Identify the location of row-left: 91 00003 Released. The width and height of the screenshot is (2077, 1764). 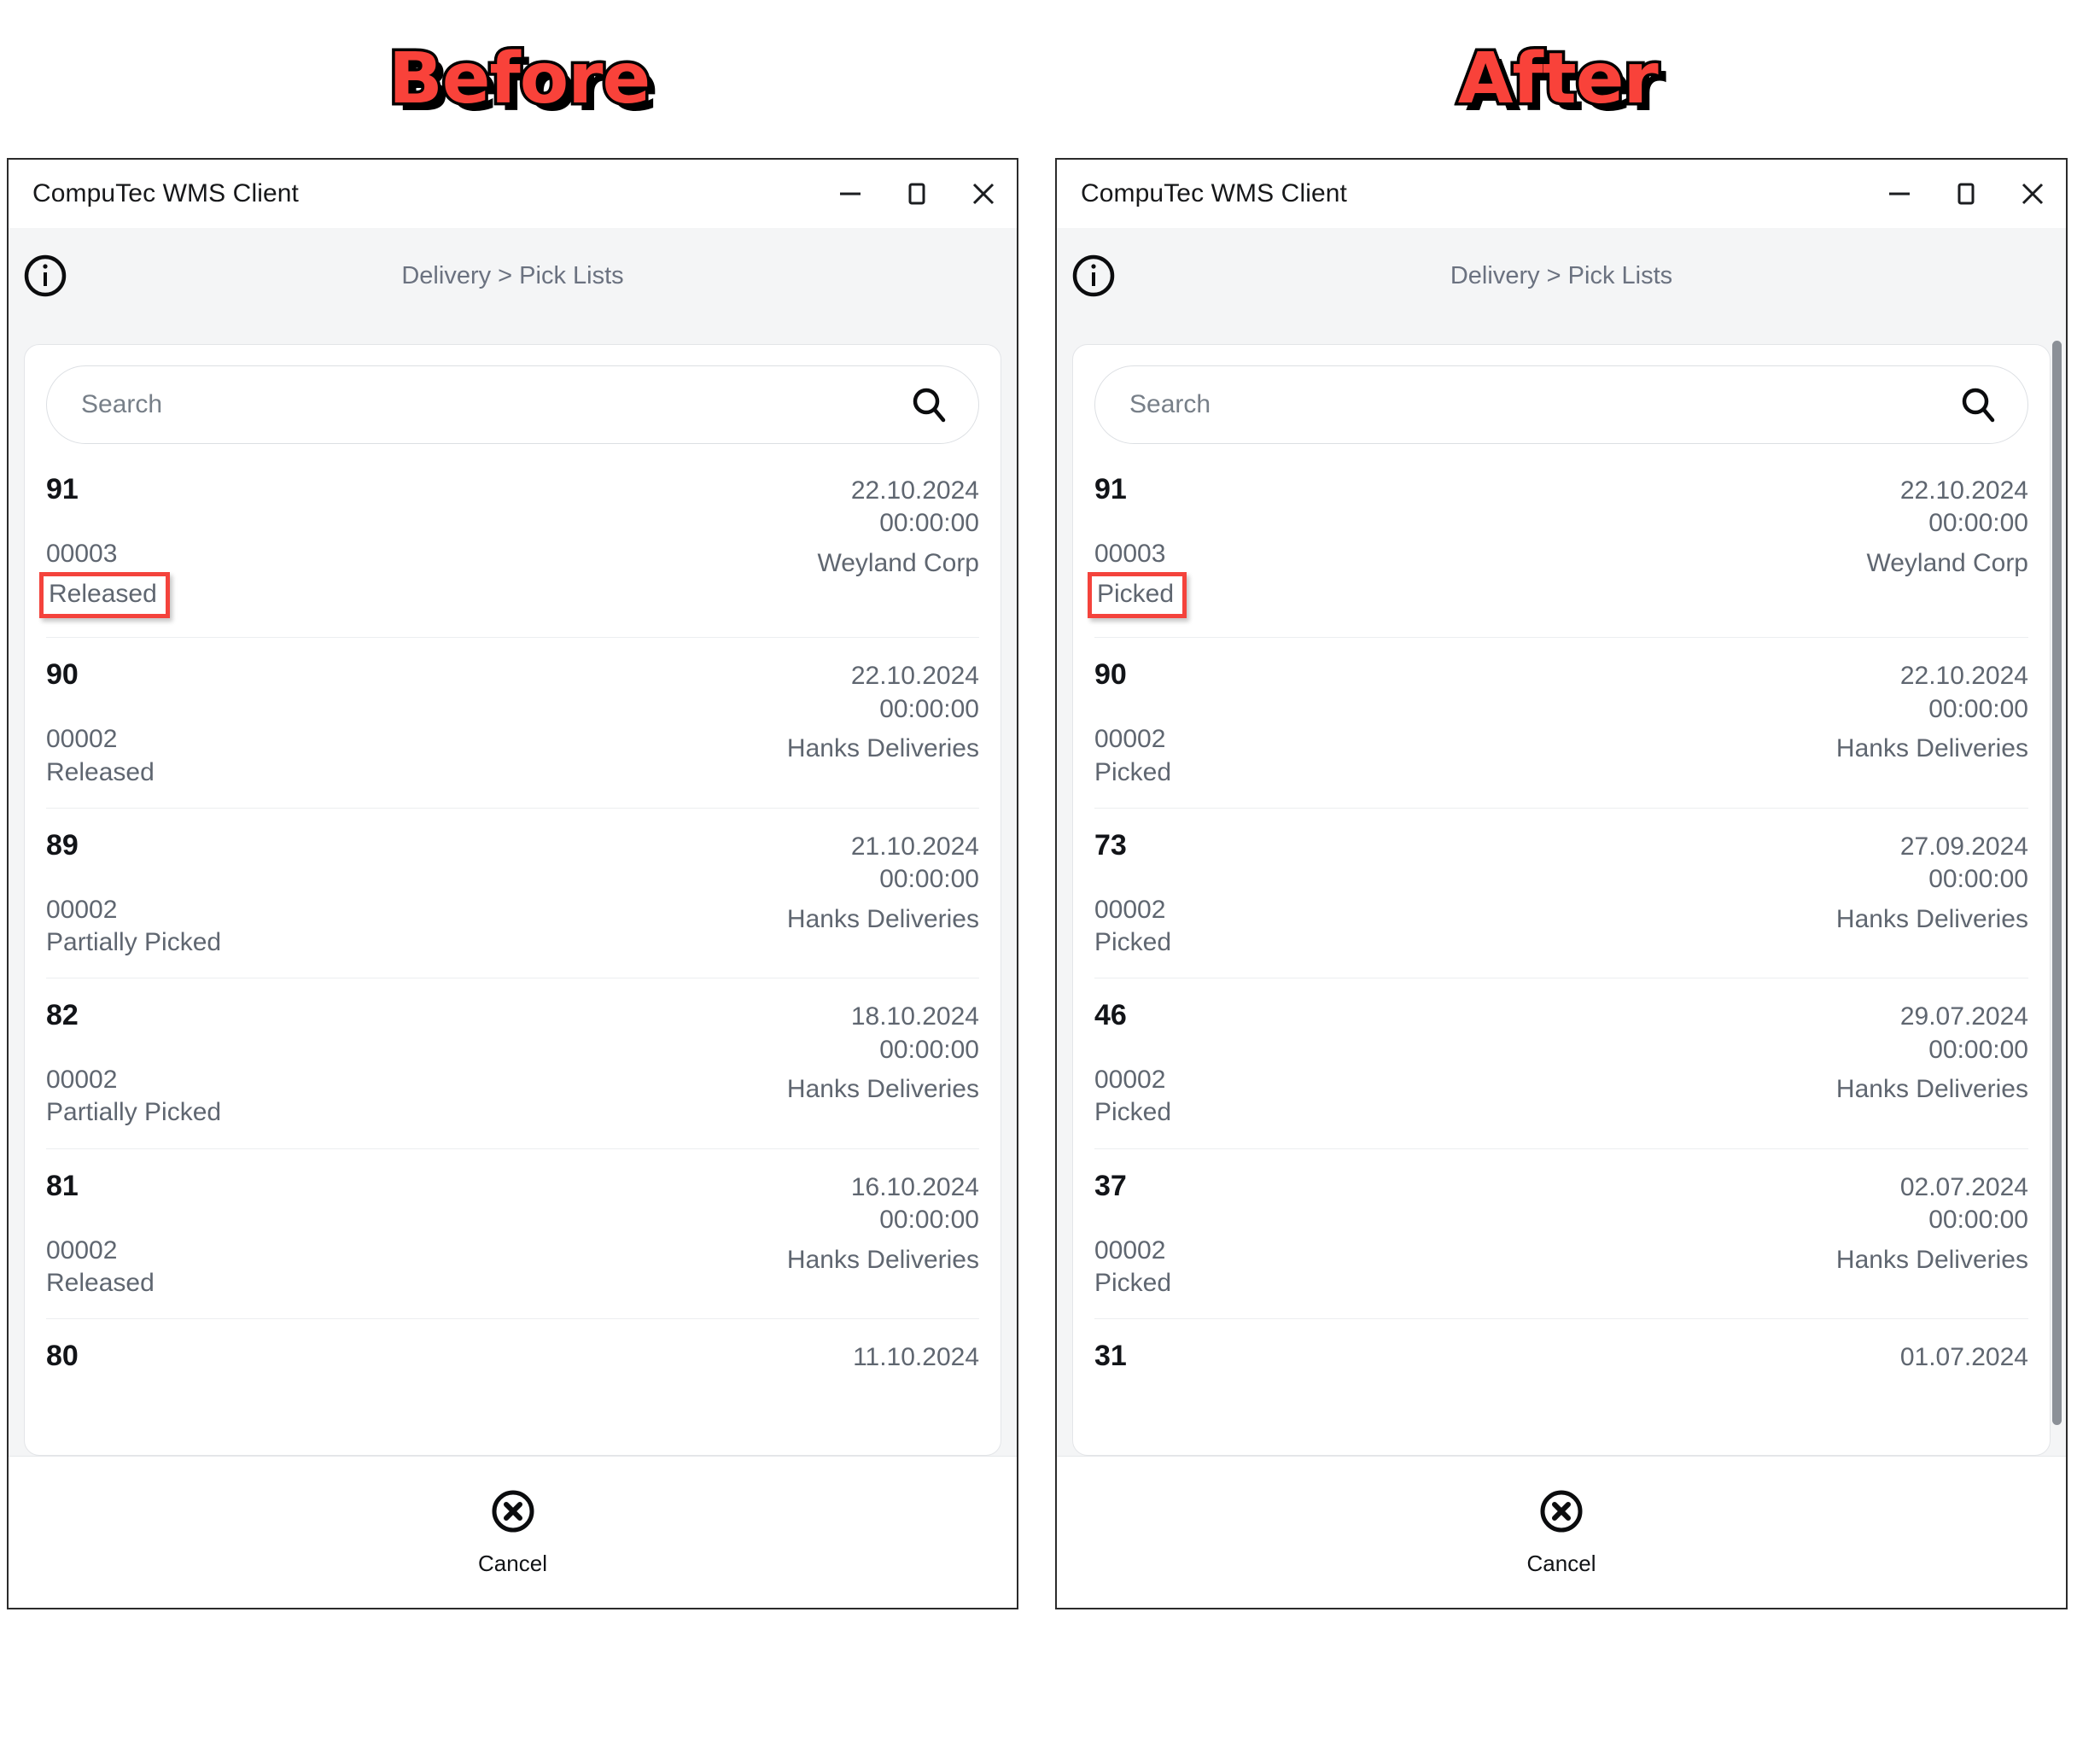
(104, 546).